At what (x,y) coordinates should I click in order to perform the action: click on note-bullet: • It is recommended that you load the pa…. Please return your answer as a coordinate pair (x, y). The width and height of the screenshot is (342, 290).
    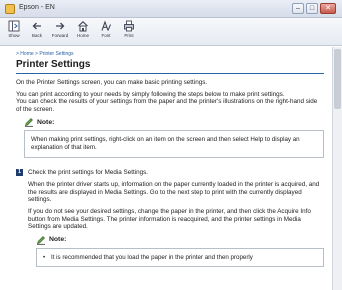
    Looking at the image, I should click on (180, 258).